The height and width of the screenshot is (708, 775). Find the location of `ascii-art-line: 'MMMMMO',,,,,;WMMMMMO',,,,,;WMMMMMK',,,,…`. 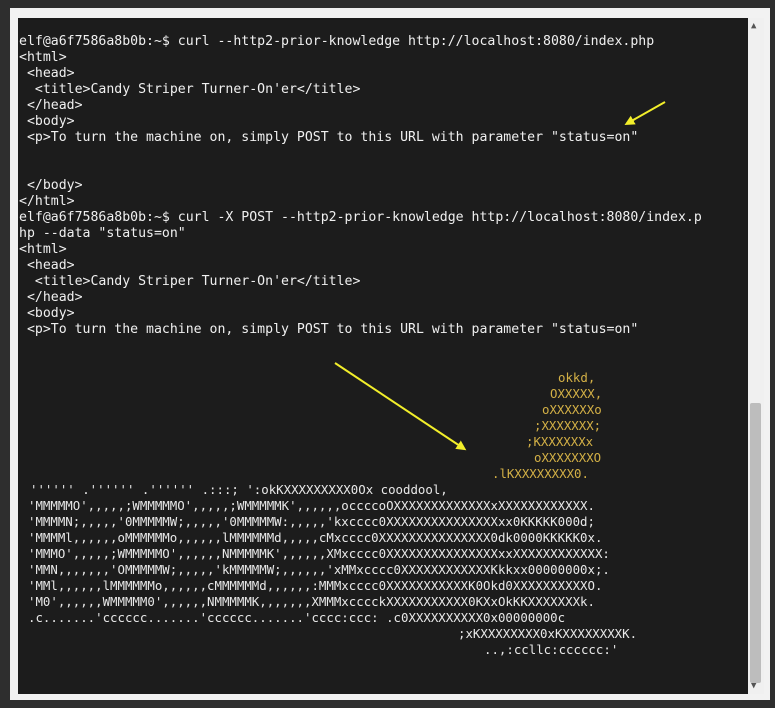

ascii-art-line: 'MMMMMO',,,,,;WMMMMMO',,,,,;WMMMMMK',,,,… is located at coordinates (311, 505).